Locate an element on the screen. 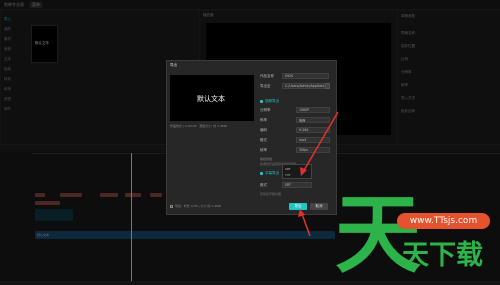  arrow-head is located at coordinates (301, 213).